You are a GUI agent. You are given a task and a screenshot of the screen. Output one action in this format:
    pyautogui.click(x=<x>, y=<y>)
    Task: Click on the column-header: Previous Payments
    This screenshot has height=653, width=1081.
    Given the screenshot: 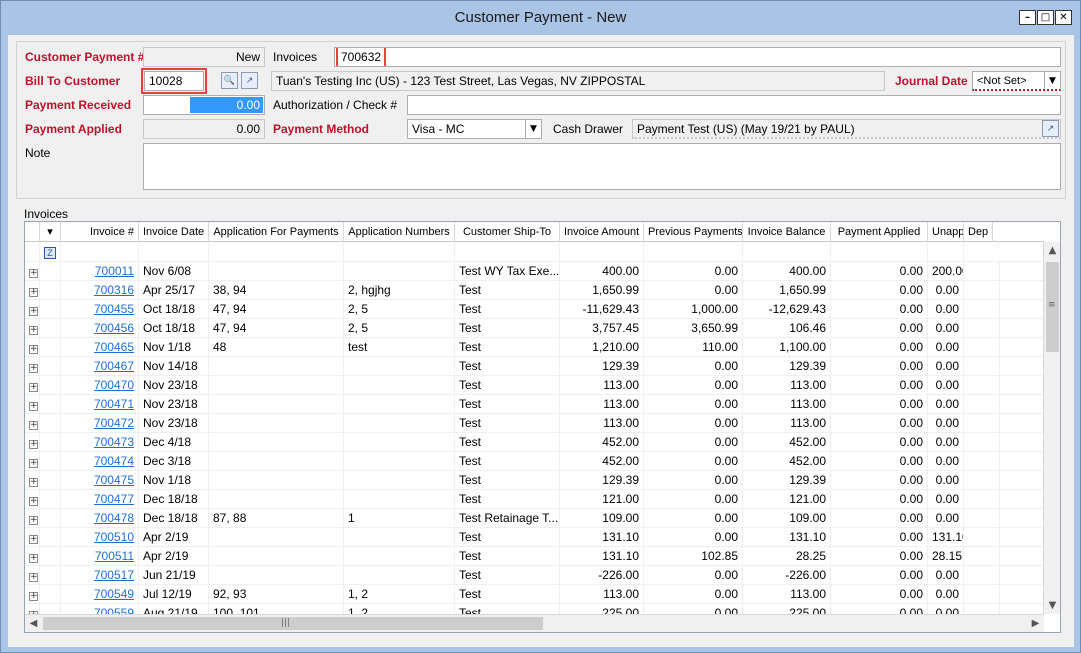 What is the action you would take?
    pyautogui.click(x=693, y=232)
    